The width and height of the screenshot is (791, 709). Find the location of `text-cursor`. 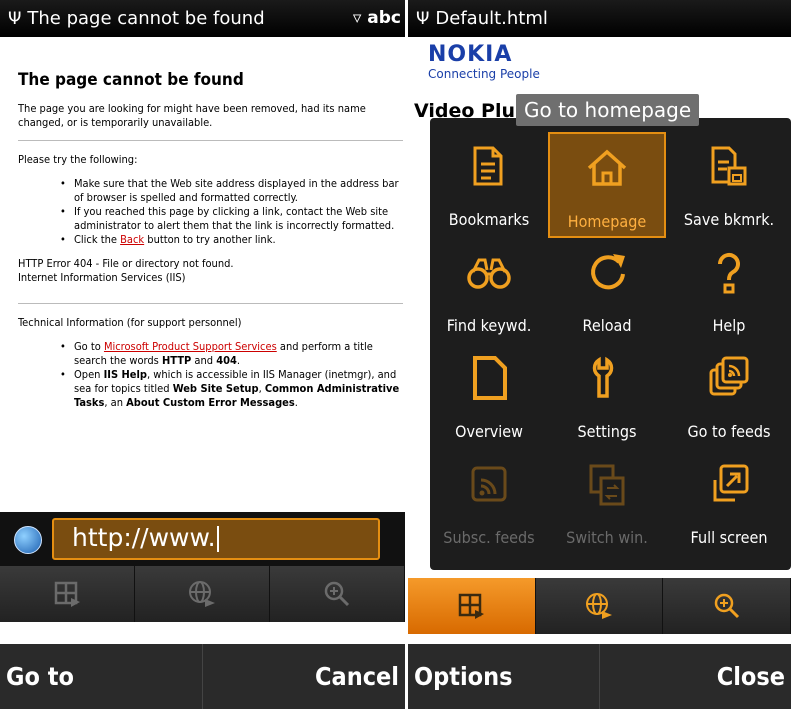

text-cursor is located at coordinates (217, 539).